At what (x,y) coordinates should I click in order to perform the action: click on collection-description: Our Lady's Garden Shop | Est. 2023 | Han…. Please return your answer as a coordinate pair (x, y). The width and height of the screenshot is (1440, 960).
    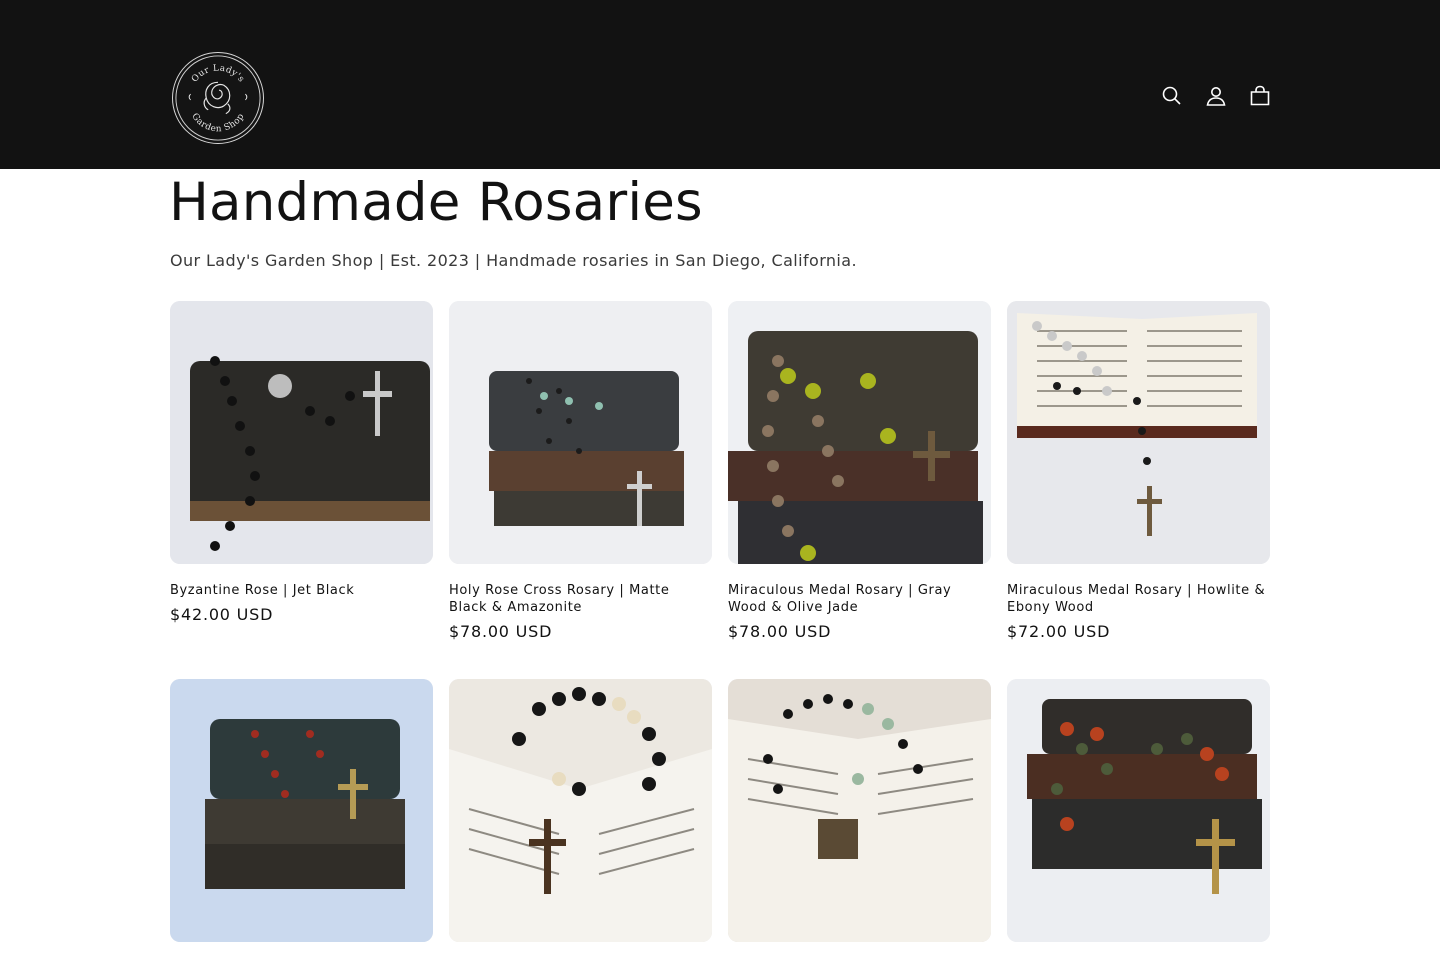
    Looking at the image, I should click on (513, 260).